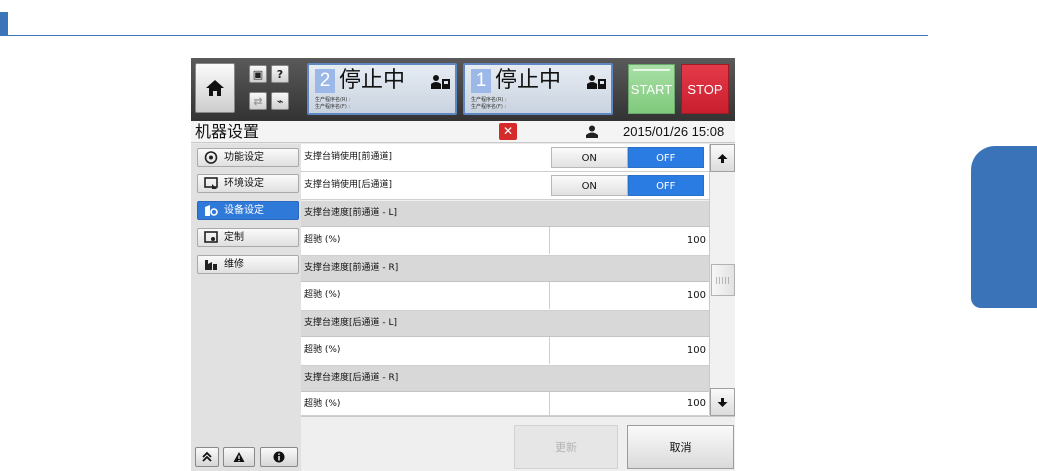  What do you see at coordinates (505, 324) in the screenshot?
I see `group-header: 支撑台速度[后通道 - L]` at bounding box center [505, 324].